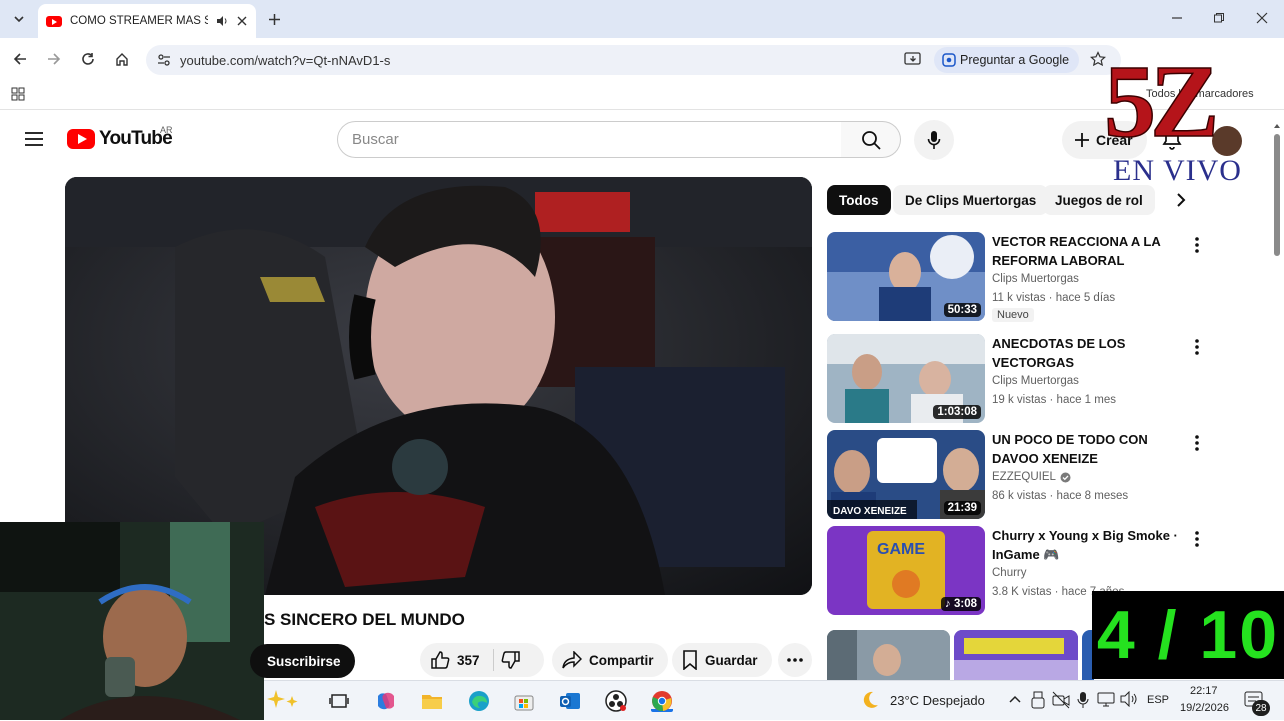  Describe the element at coordinates (1181, 202) in the screenshot. I see `chips-next-chevron-icon` at that location.